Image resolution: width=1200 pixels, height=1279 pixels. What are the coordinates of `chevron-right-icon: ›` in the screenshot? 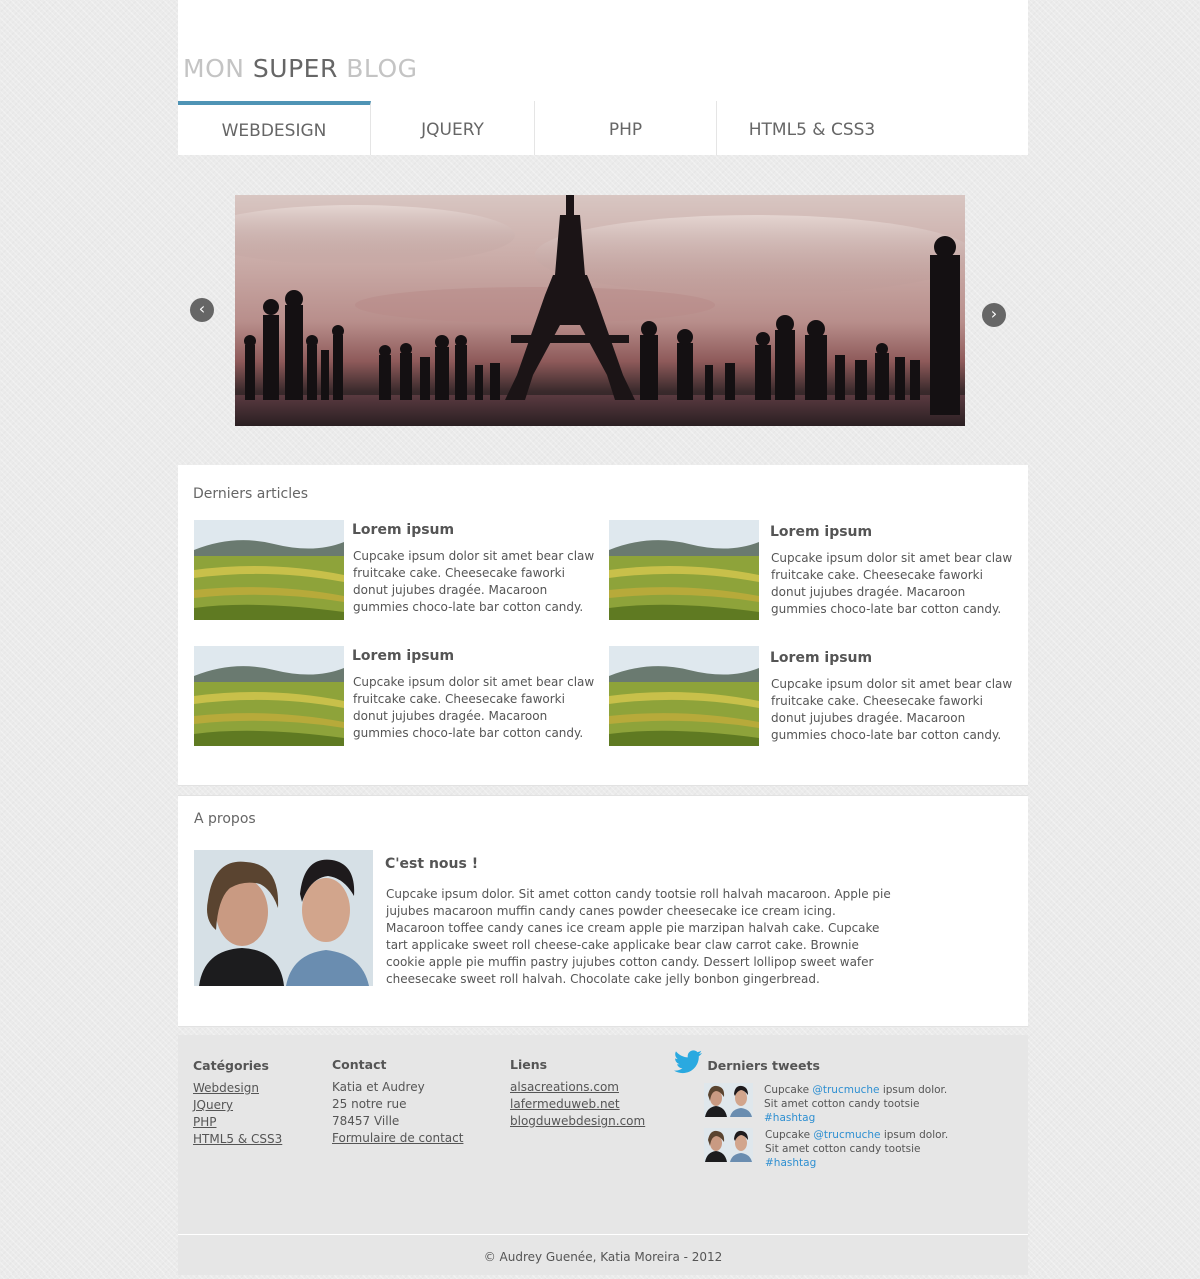 It's located at (994, 313).